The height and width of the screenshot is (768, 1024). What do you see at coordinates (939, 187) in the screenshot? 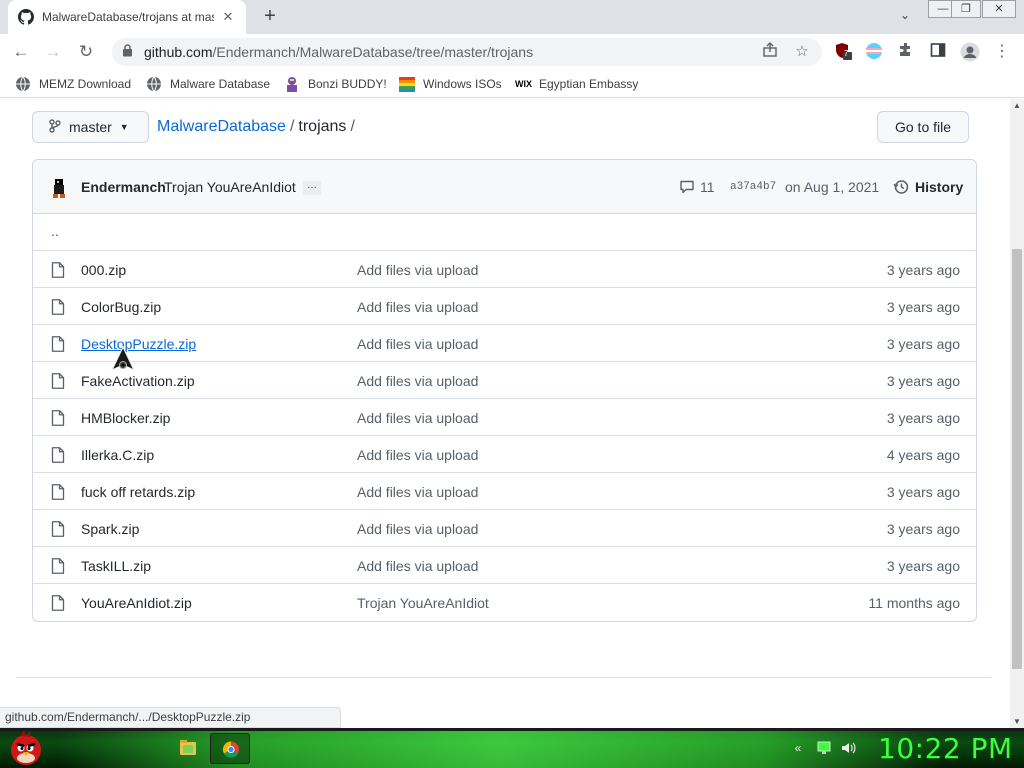
I see `history-label: History` at bounding box center [939, 187].